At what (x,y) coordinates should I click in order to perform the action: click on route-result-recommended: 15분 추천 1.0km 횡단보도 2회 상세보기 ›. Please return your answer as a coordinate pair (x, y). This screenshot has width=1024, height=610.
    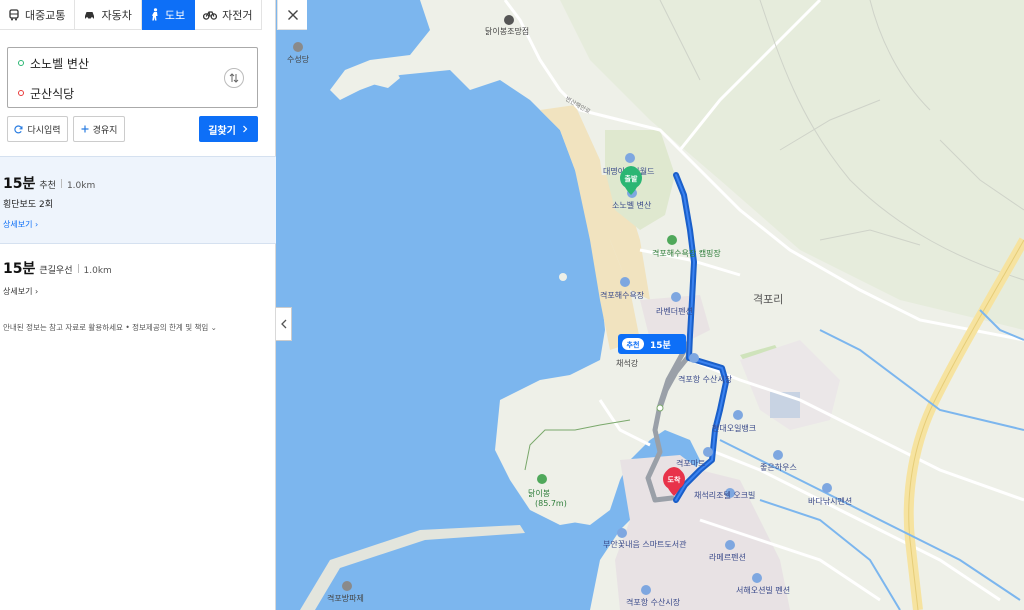
    Looking at the image, I should click on (138, 200).